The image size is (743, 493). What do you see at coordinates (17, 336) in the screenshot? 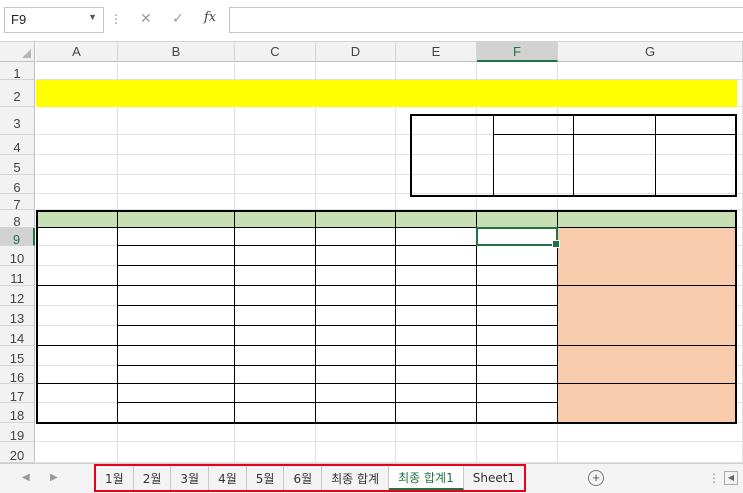
I see `row-header-14: 14` at bounding box center [17, 336].